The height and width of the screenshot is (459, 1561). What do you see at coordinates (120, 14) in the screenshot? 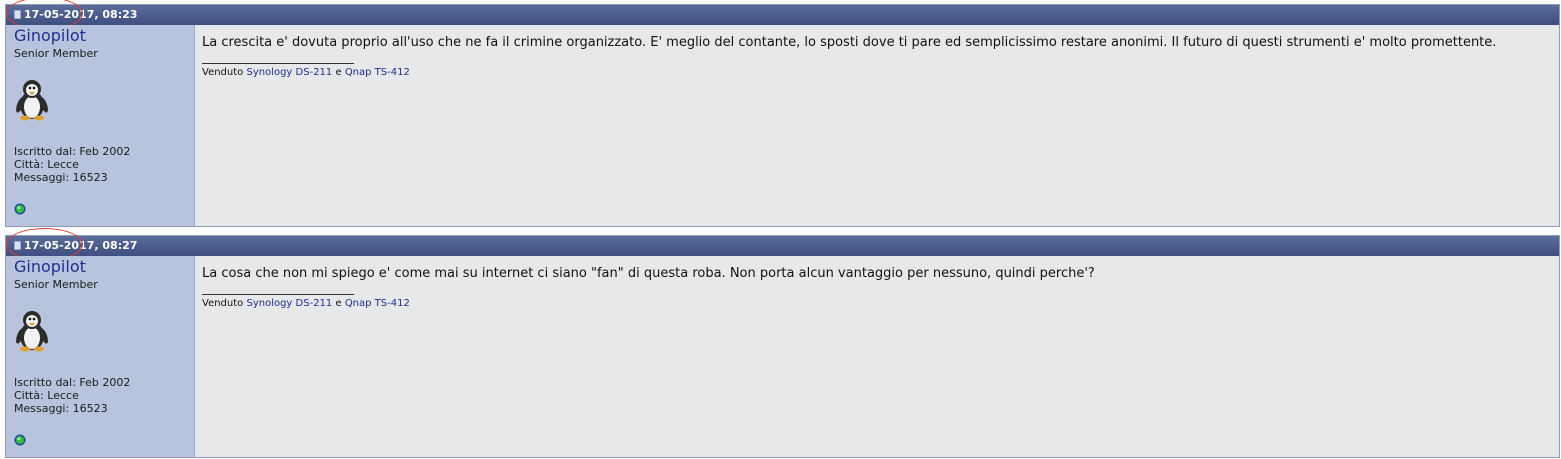
I see `post-time: 08:23` at bounding box center [120, 14].